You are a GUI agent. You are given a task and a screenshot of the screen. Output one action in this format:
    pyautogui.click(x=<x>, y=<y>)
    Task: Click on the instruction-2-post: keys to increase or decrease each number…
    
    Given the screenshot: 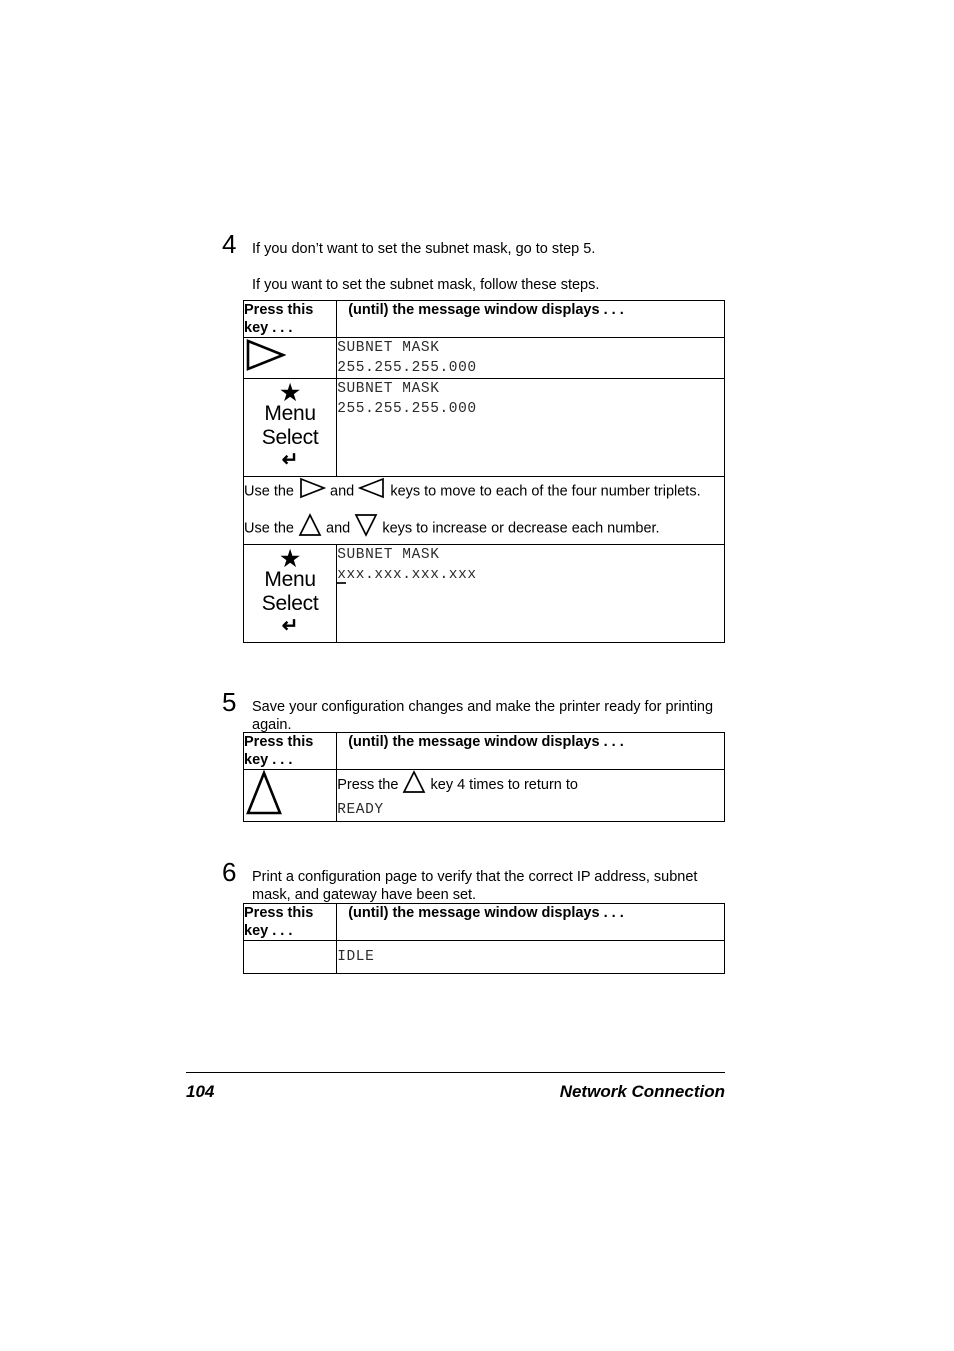 What is the action you would take?
    pyautogui.click(x=521, y=528)
    